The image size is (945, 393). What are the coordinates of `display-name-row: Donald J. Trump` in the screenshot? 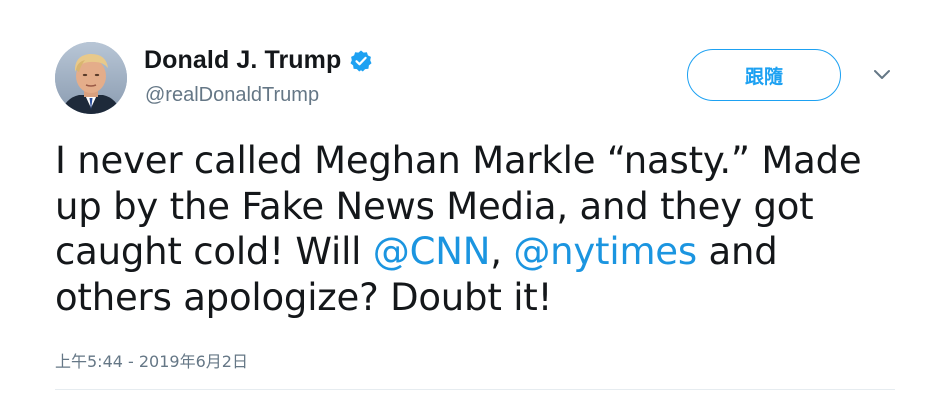 It's located at (258, 60).